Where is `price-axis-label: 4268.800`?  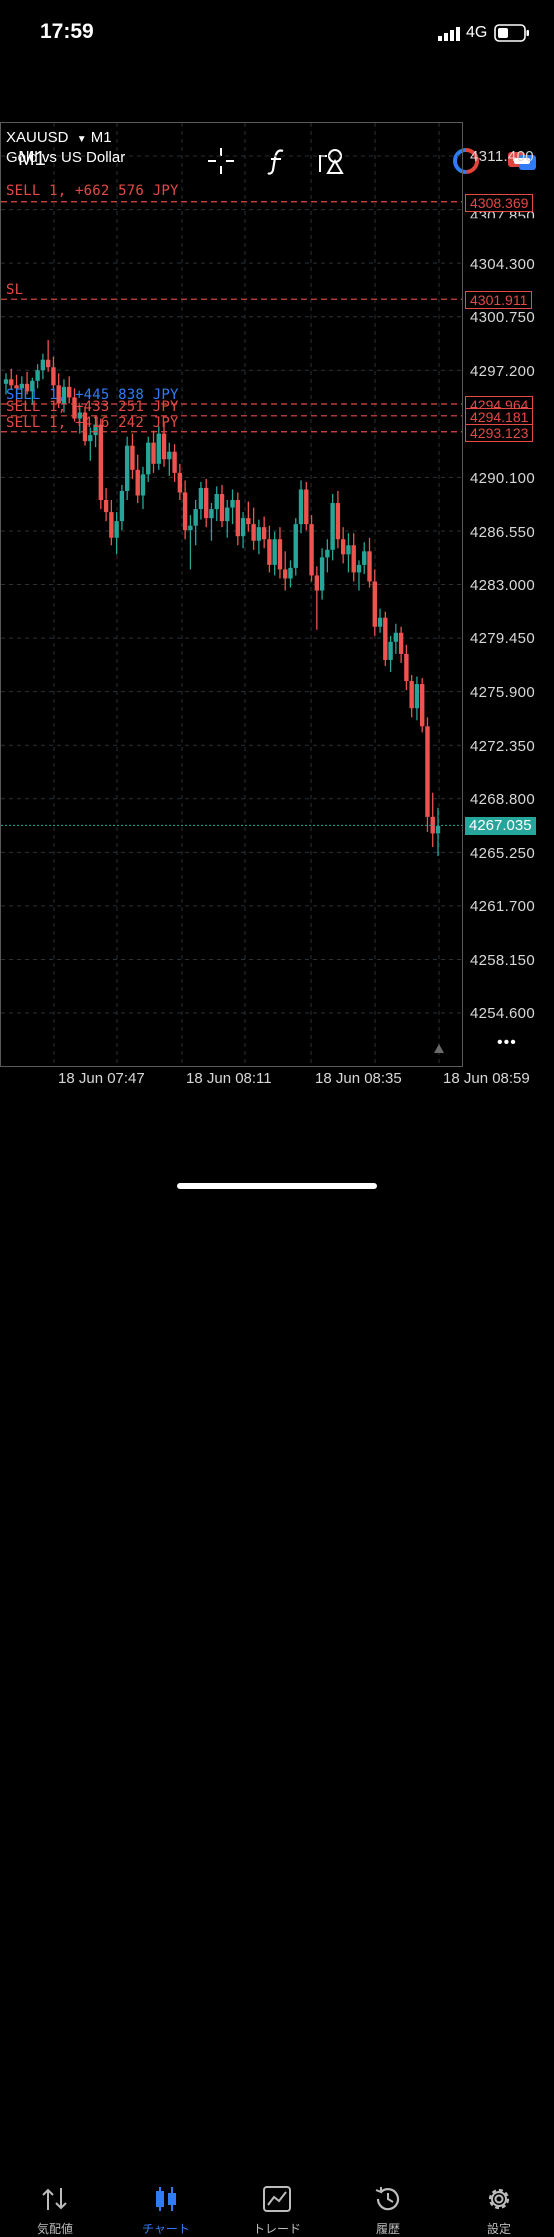
price-axis-label: 4268.800 is located at coordinates (502, 799).